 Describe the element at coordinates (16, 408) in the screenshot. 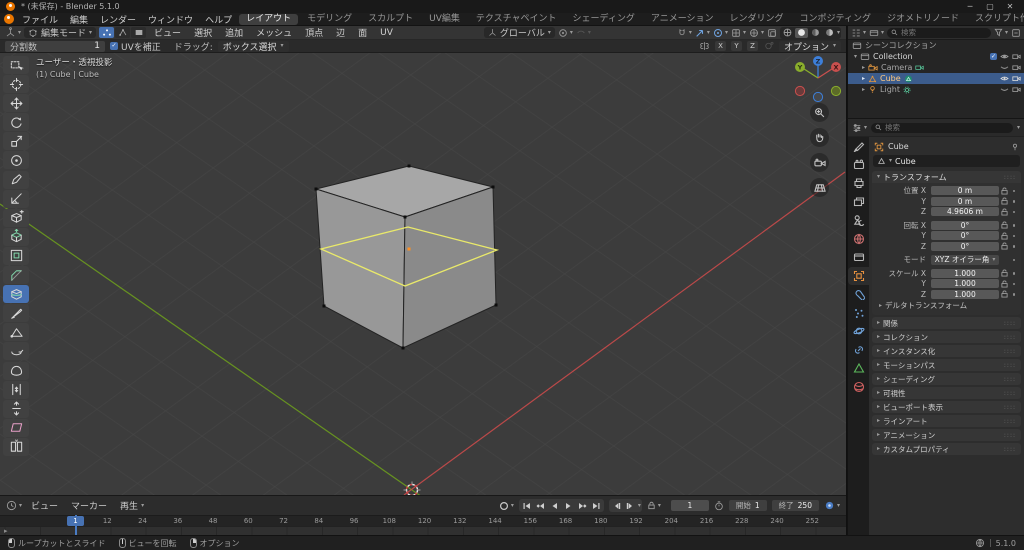

I see `tool-shrink-fatten-button` at that location.